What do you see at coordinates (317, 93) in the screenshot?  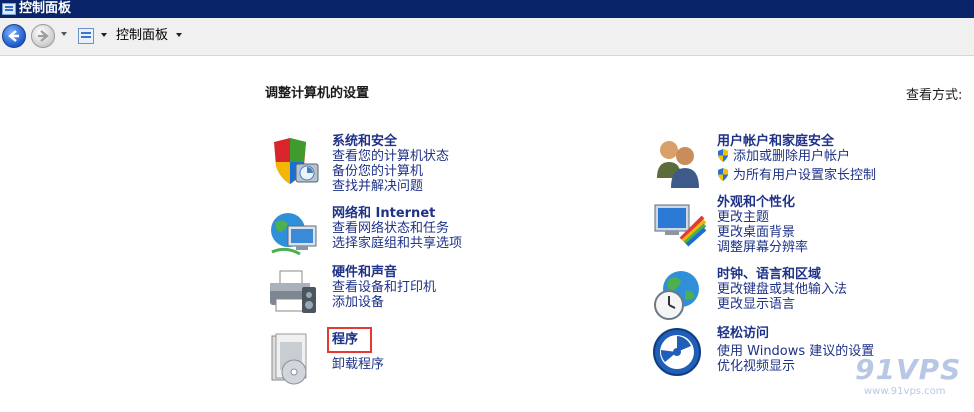 I see `page-heading: 调整计算机的设置` at bounding box center [317, 93].